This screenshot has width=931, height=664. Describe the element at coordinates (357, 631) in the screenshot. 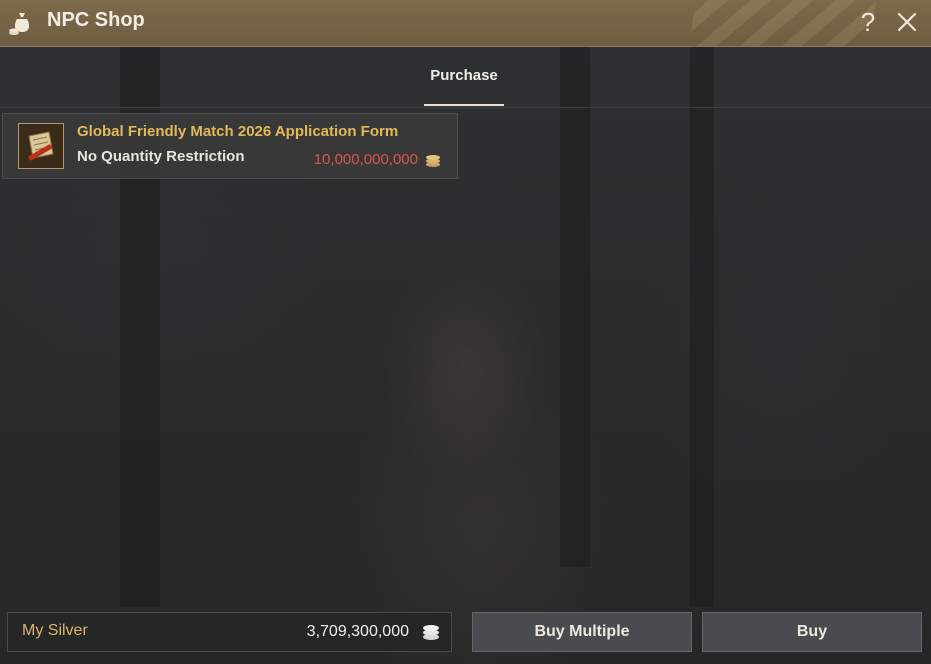

I see `my-silver-value: 3,709,300,000` at that location.